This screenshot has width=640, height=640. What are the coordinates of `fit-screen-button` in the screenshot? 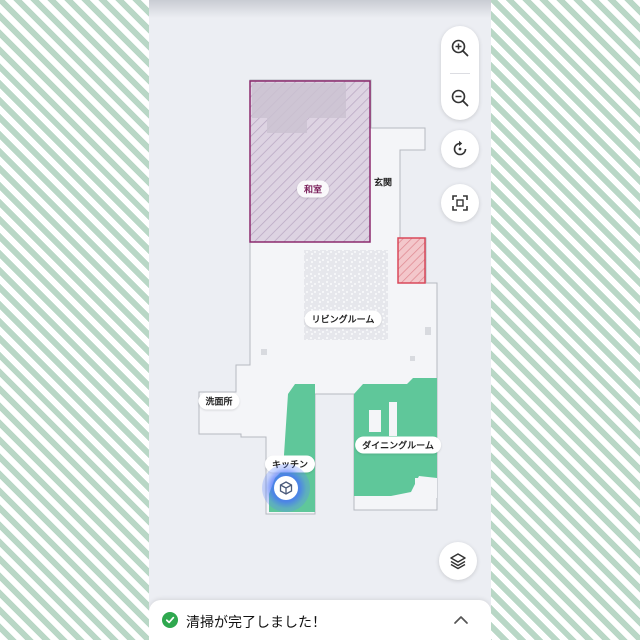 It's located at (460, 203).